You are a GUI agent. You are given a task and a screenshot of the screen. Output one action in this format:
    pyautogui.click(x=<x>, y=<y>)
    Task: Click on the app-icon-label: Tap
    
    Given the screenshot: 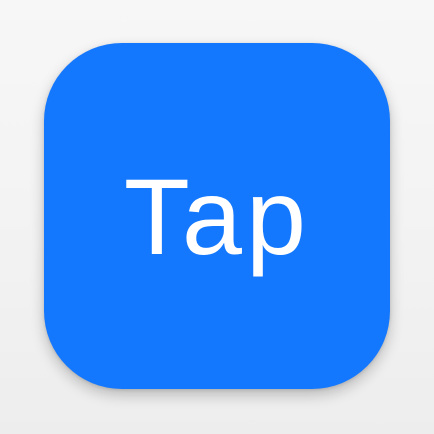 What is the action you would take?
    pyautogui.click(x=217, y=216)
    